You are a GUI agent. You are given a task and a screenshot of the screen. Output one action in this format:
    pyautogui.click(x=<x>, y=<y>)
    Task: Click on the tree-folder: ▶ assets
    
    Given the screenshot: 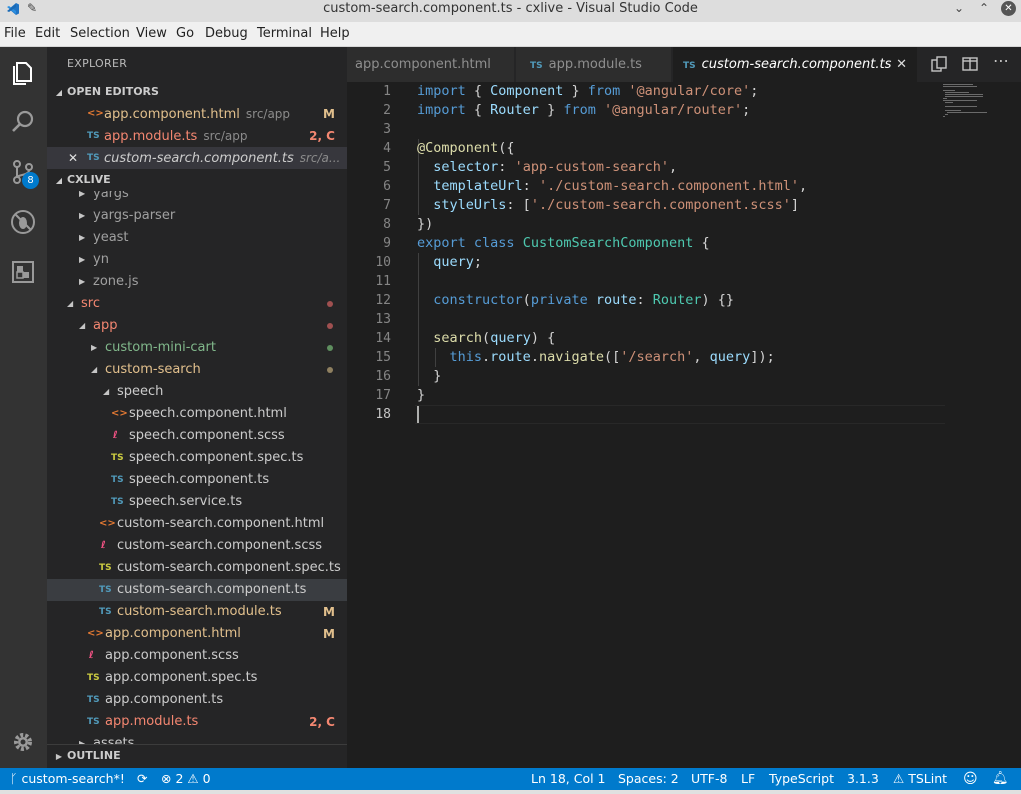 What is the action you would take?
    pyautogui.click(x=197, y=738)
    